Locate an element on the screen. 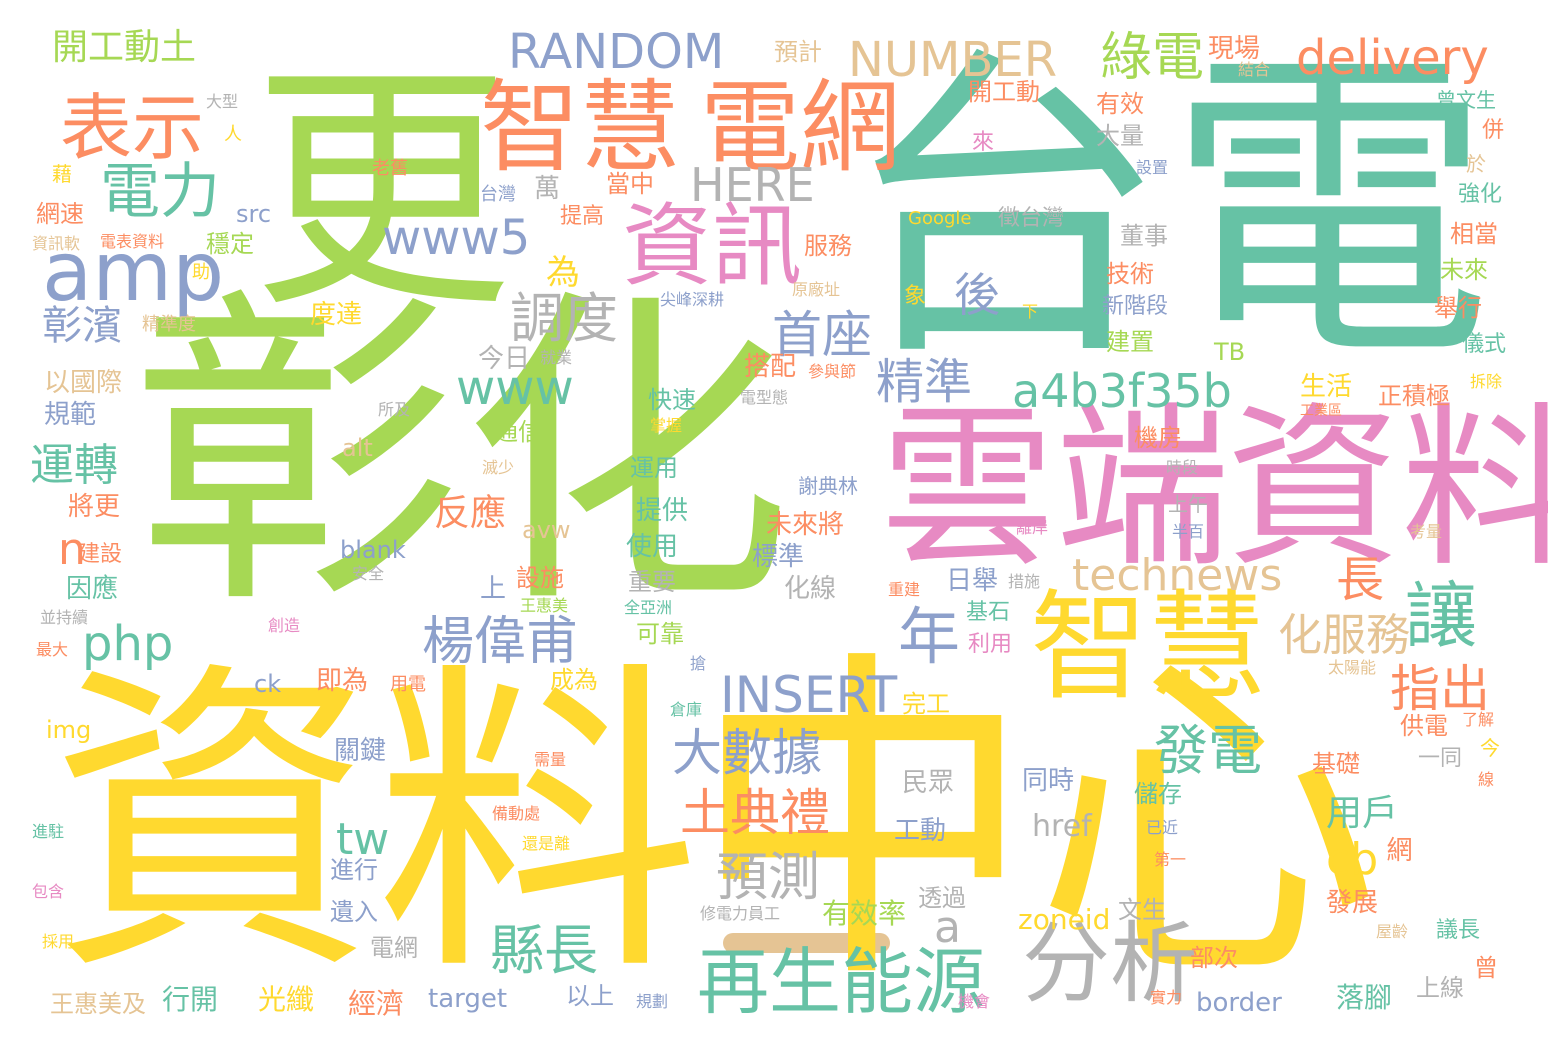 The height and width of the screenshot is (1052, 1548). word: 機房 is located at coordinates (1158, 438).